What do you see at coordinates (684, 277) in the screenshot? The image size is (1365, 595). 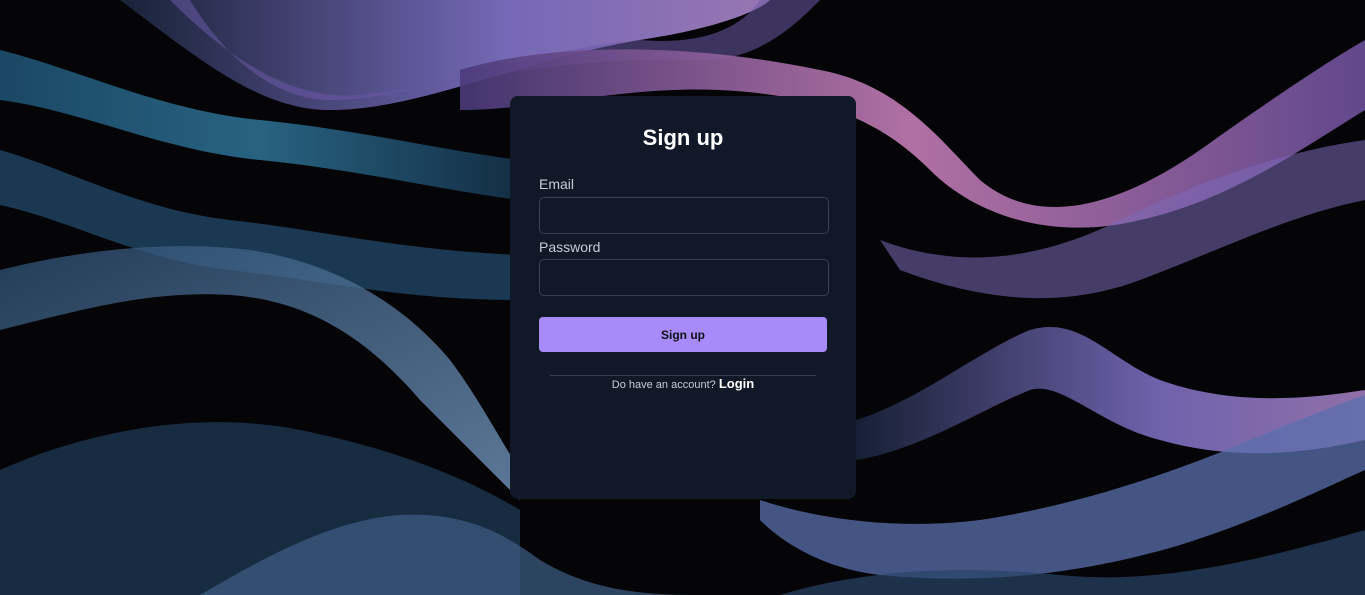 I see `password-input` at bounding box center [684, 277].